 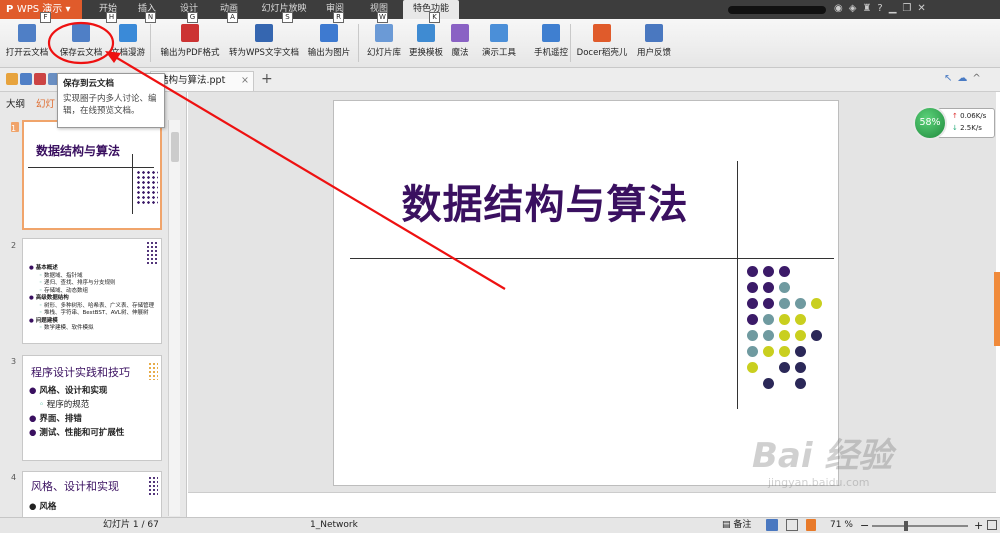 I want to click on network-speed-widget: 58% ↑ 0.06K/s ↓ 2.5K/s, so click(x=954, y=123).